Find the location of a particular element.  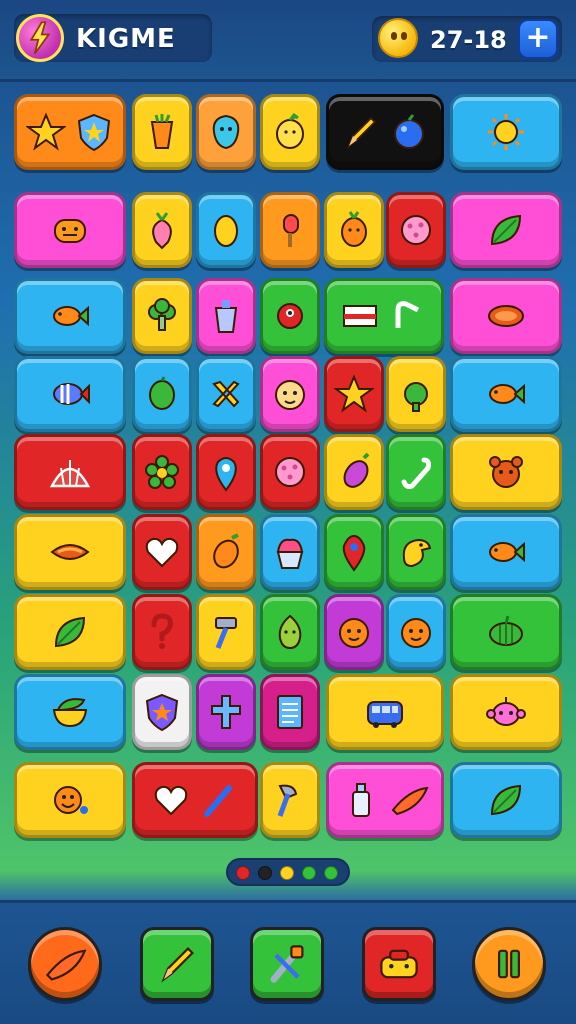

bird-icon is located at coordinates (416, 552).